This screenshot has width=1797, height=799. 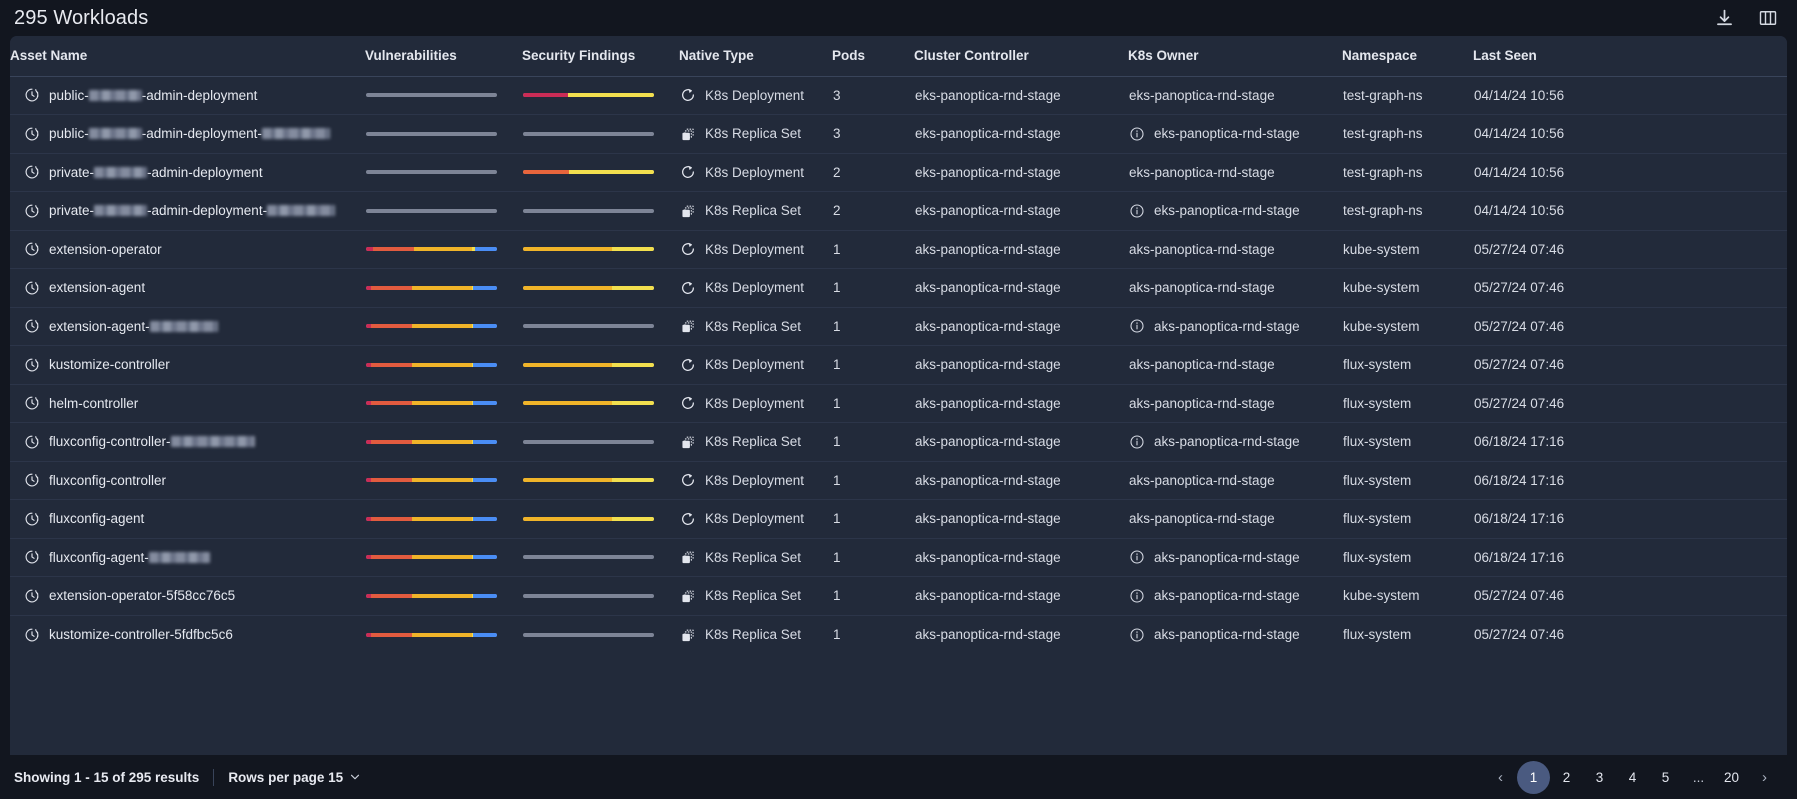 What do you see at coordinates (1021, 56) in the screenshot?
I see `column-header-cluster-controller: Cluster Controller` at bounding box center [1021, 56].